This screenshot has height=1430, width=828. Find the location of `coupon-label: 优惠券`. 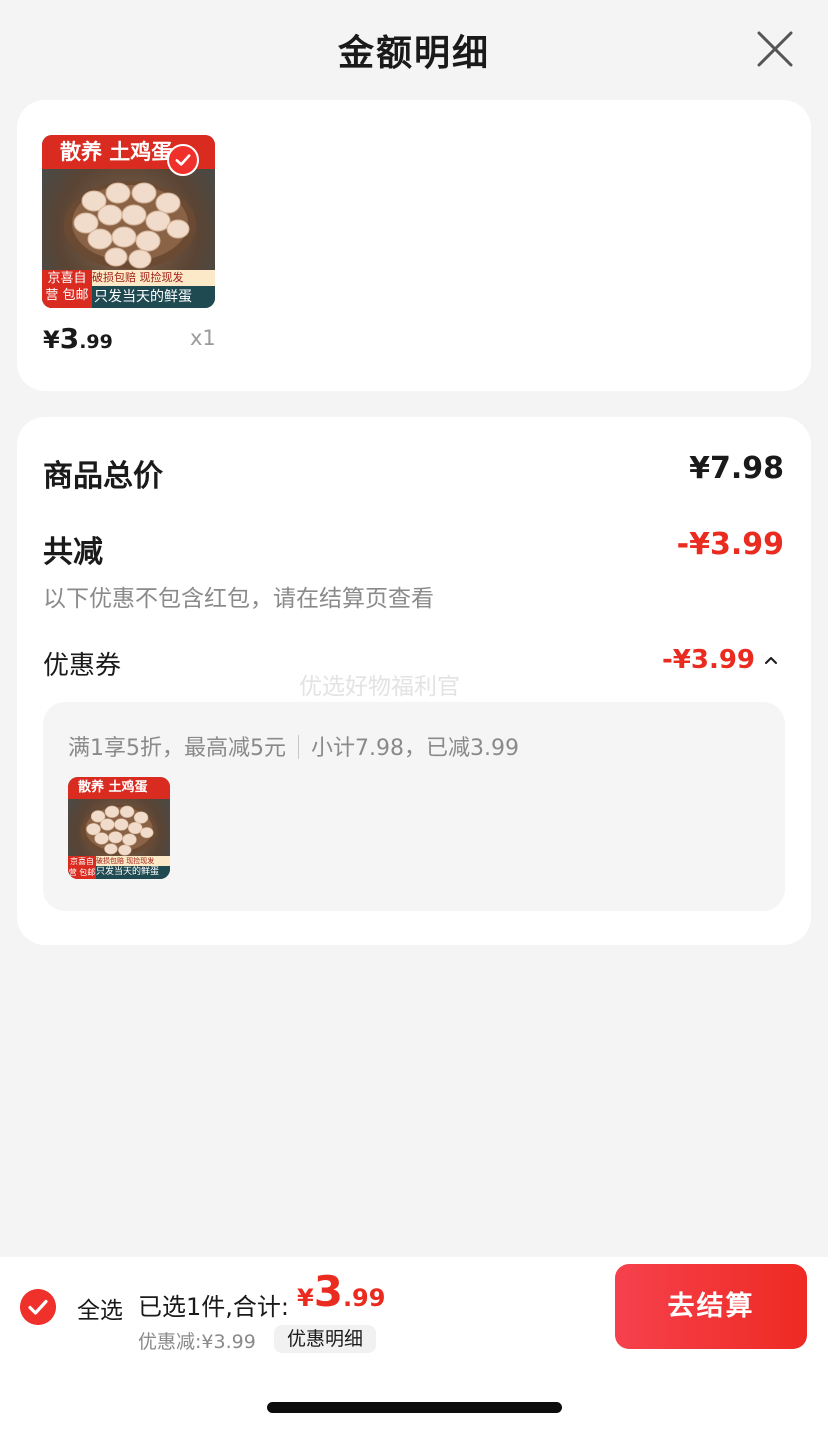

coupon-label: 优惠券 is located at coordinates (82, 666).